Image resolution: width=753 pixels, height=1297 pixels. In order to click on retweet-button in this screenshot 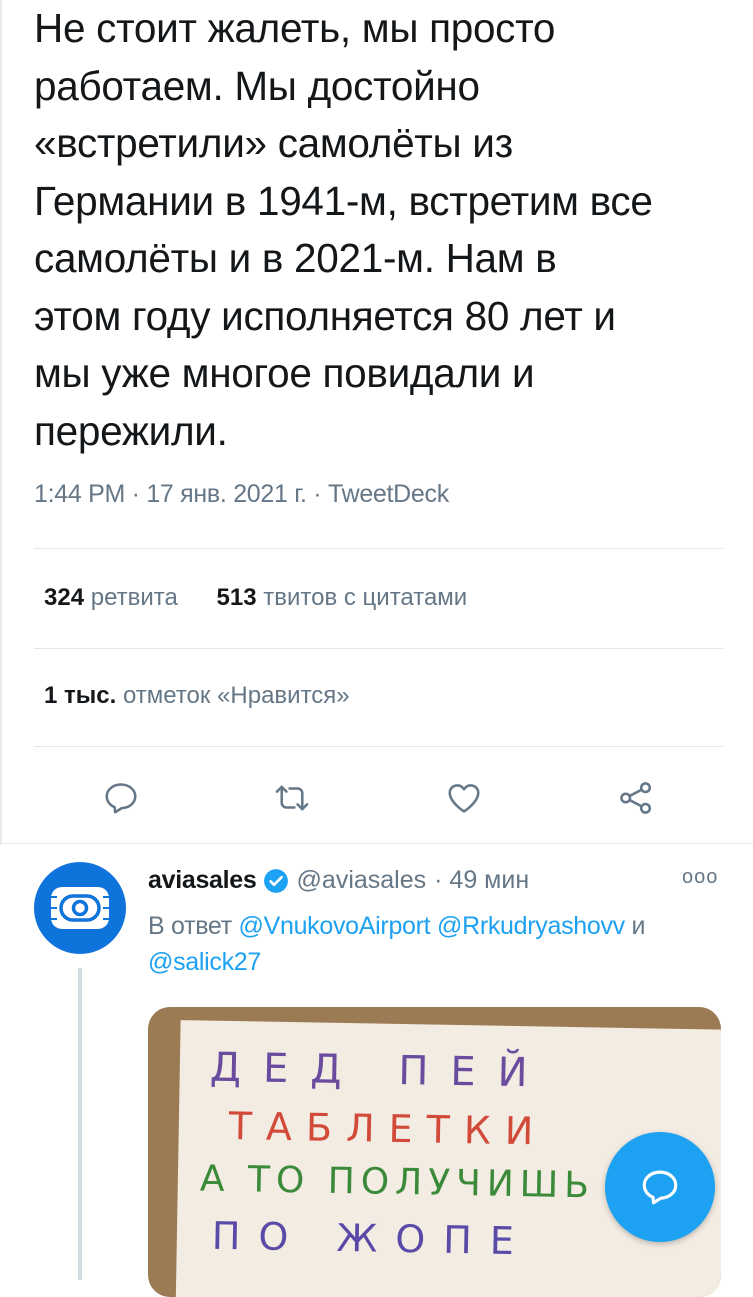, I will do `click(292, 798)`.